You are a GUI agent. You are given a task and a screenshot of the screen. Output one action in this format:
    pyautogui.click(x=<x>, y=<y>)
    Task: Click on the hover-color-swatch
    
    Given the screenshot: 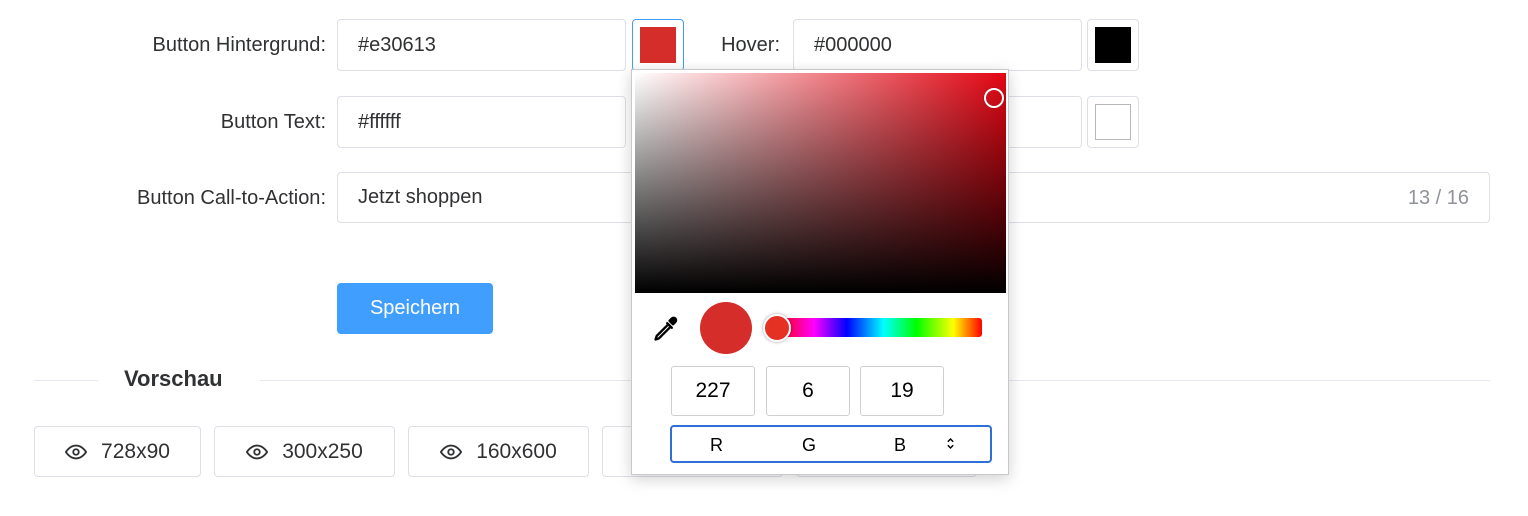 What is the action you would take?
    pyautogui.click(x=1113, y=45)
    